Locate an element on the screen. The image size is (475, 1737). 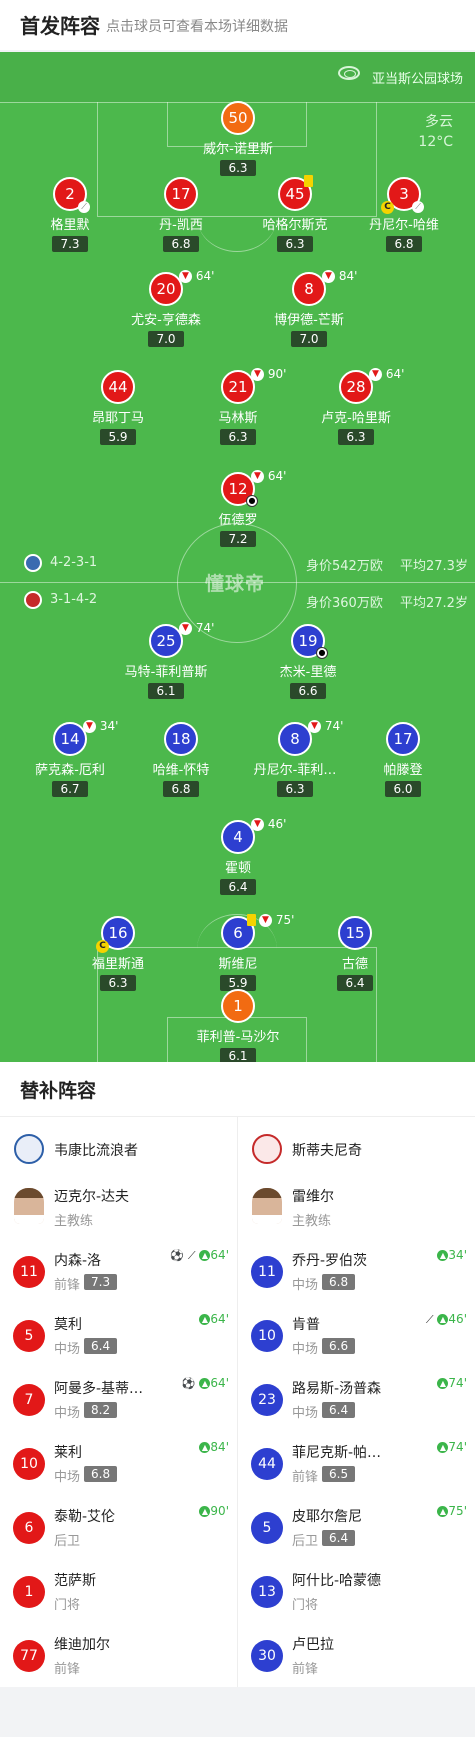
sub-on-marker: ⚽ ▲ 64' is located at coordinates (205, 1383).